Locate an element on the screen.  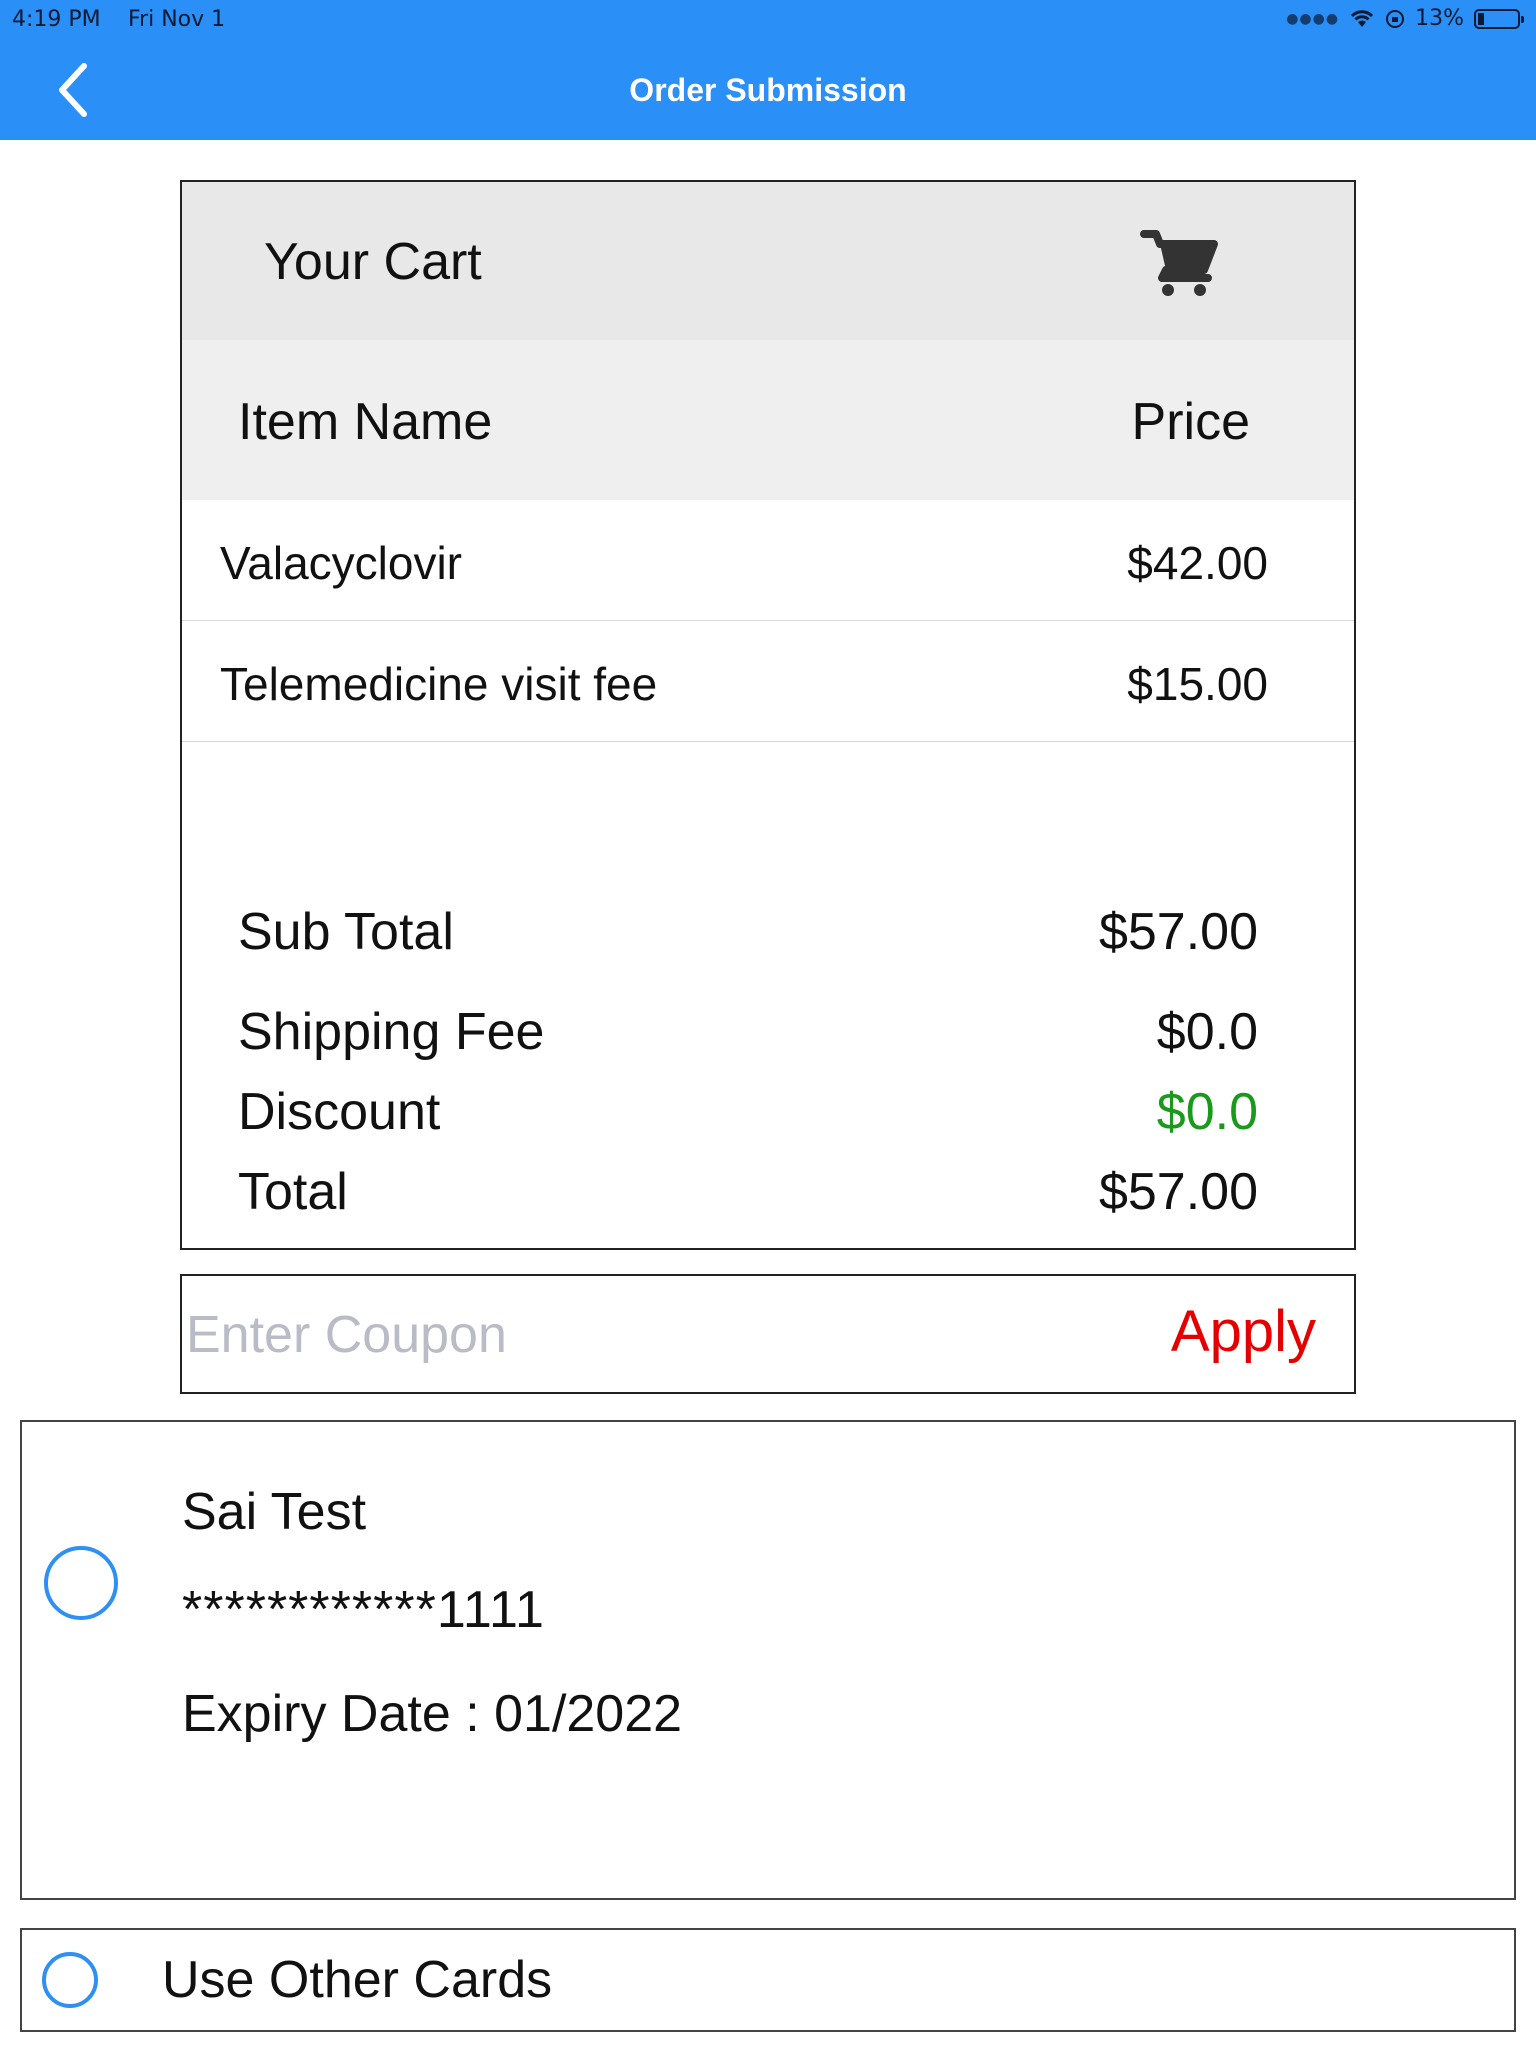
page-title: Order Submission is located at coordinates (768, 90).